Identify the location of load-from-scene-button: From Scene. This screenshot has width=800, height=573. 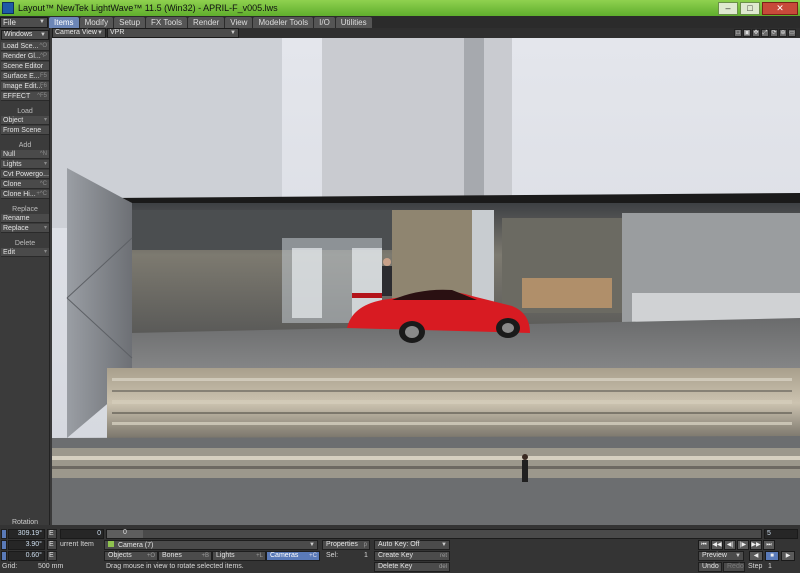
(25, 130).